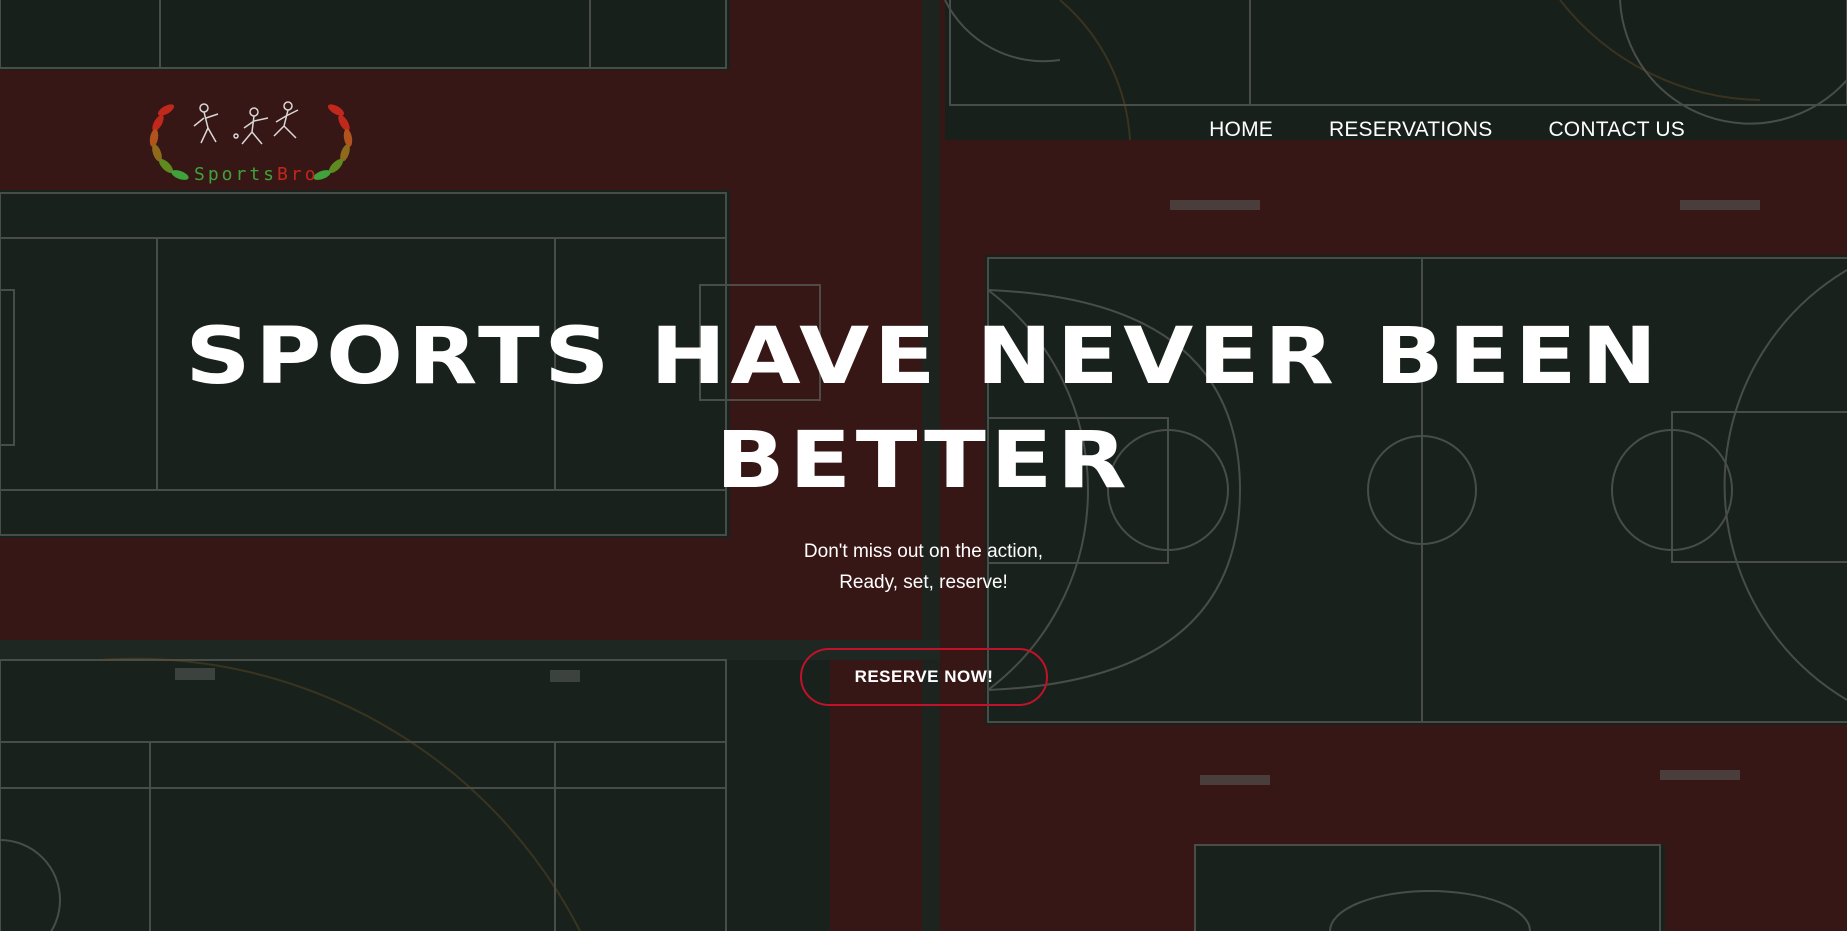  I want to click on hero-subtitle-line-1: Don't miss out on the action,, so click(923, 551).